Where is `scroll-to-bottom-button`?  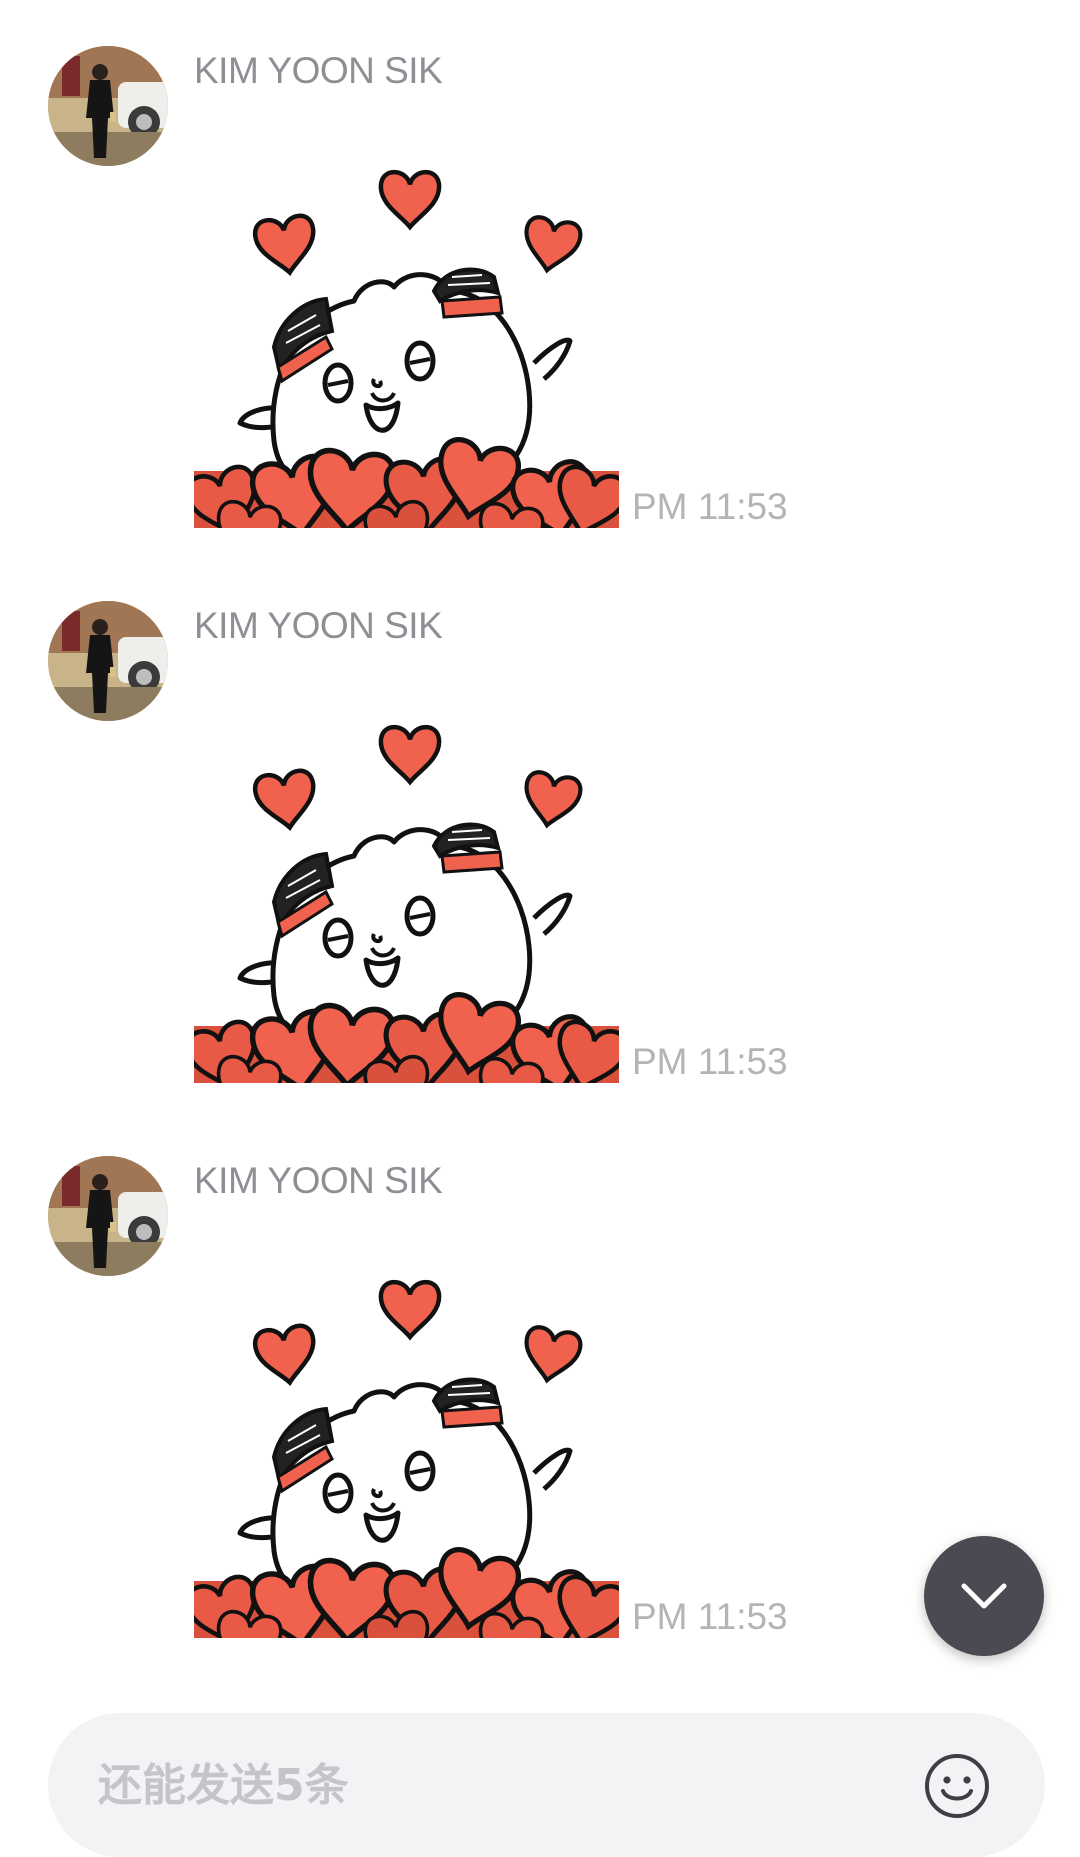 scroll-to-bottom-button is located at coordinates (984, 1596).